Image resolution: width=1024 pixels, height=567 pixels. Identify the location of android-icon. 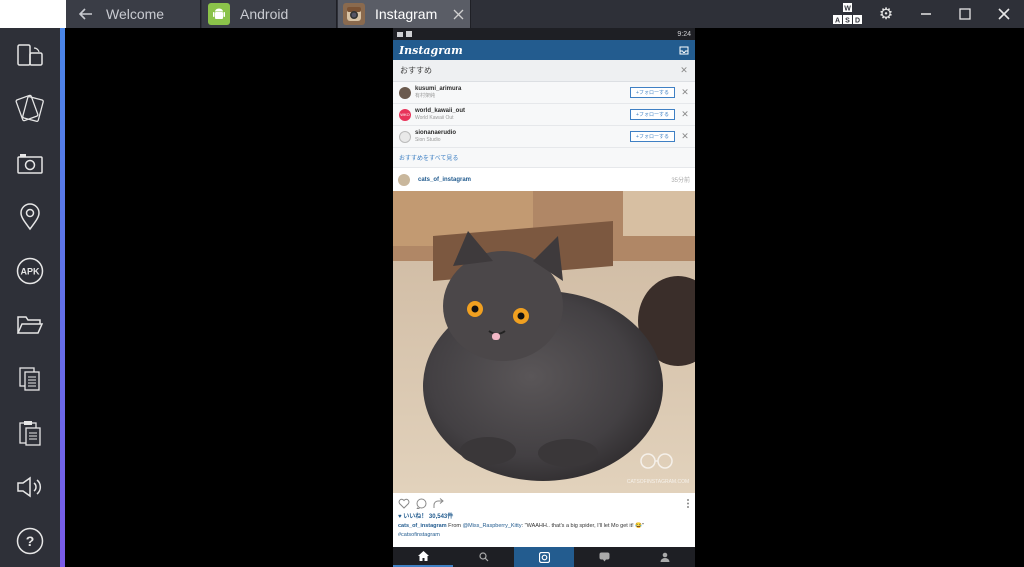
(219, 14).